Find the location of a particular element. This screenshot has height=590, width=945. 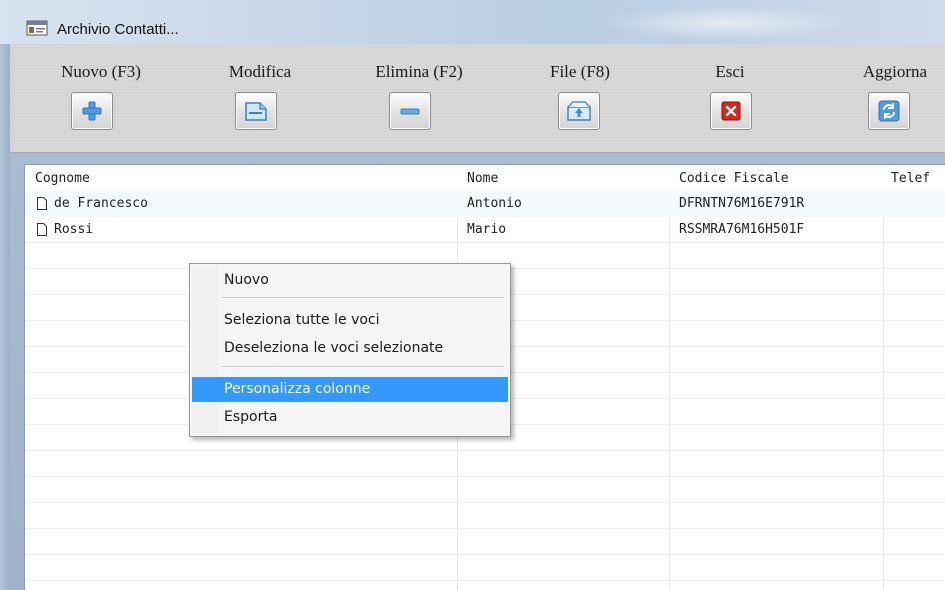

menu-item-label: Personalizza colonne is located at coordinates (297, 389).